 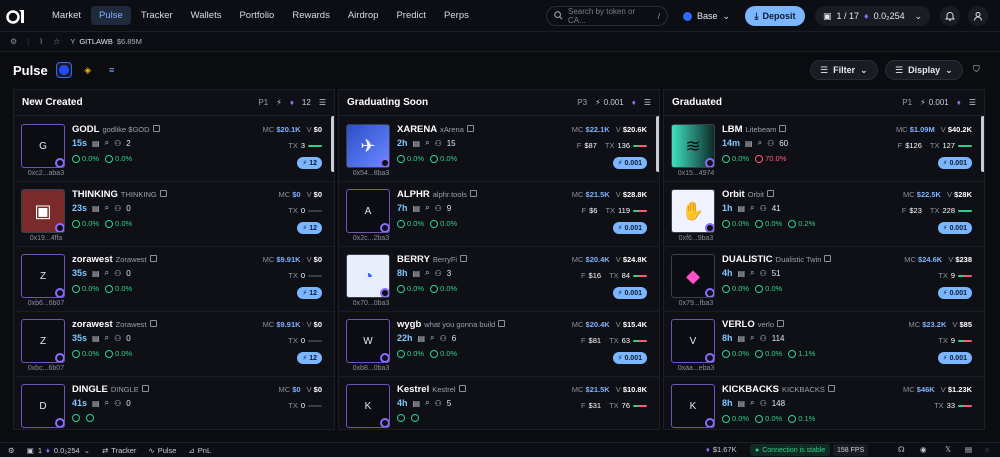 I want to click on base-chain-filter, so click(x=63, y=70).